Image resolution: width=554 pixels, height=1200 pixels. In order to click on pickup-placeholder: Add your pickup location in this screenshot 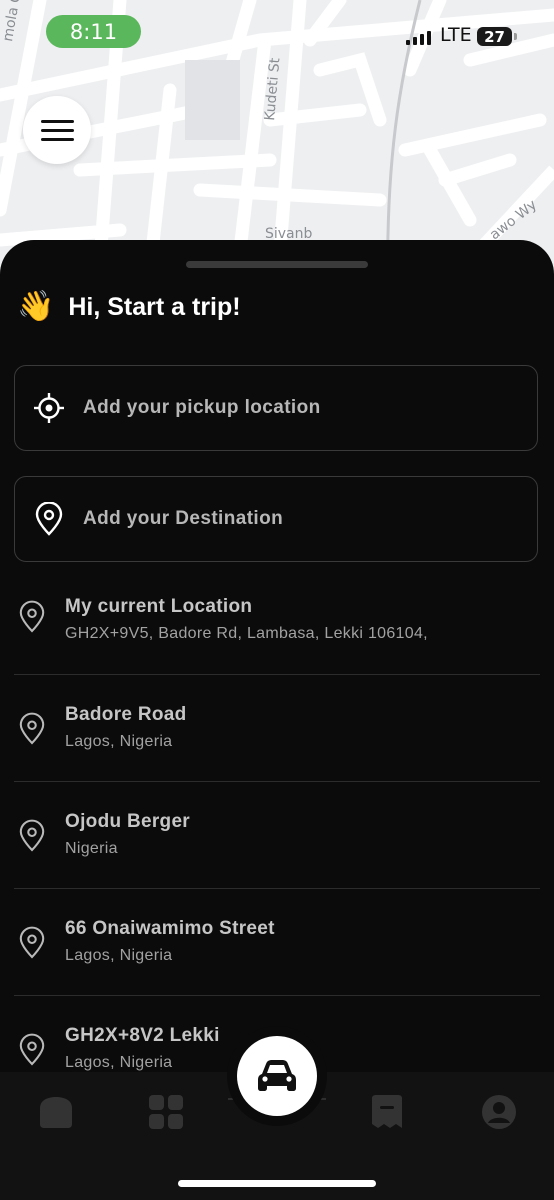, I will do `click(202, 407)`.